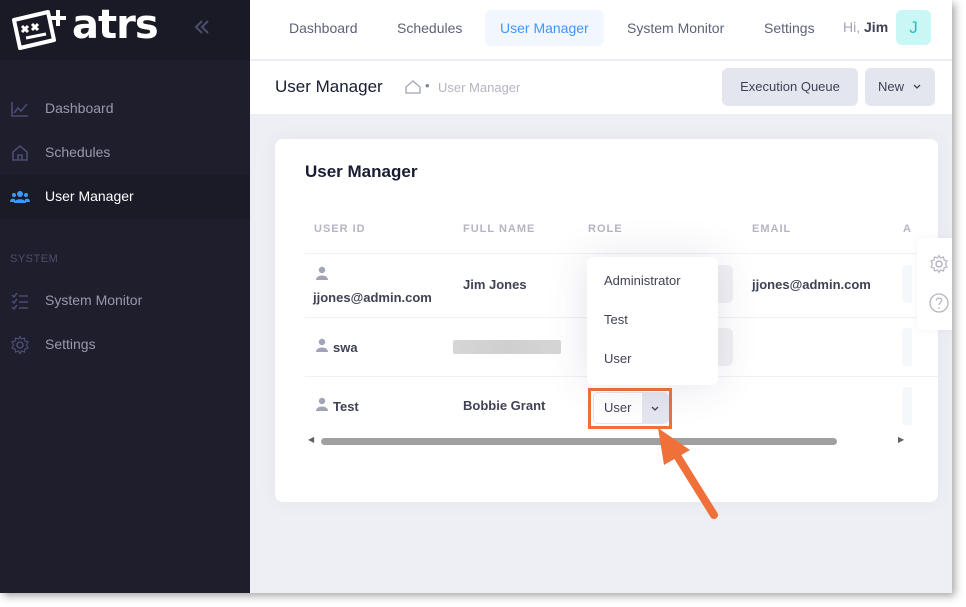 The width and height of the screenshot is (966, 607). I want to click on brand-header: atrs, so click(125, 30).